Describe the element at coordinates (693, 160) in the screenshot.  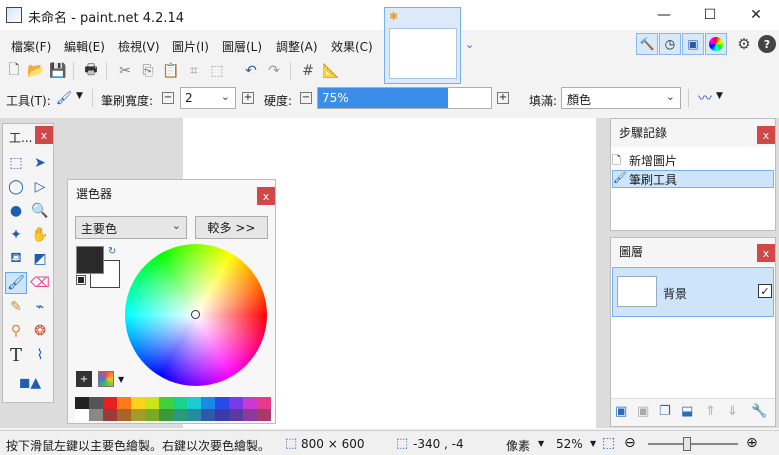
I see `history-item: 🗋 新增圖片` at that location.